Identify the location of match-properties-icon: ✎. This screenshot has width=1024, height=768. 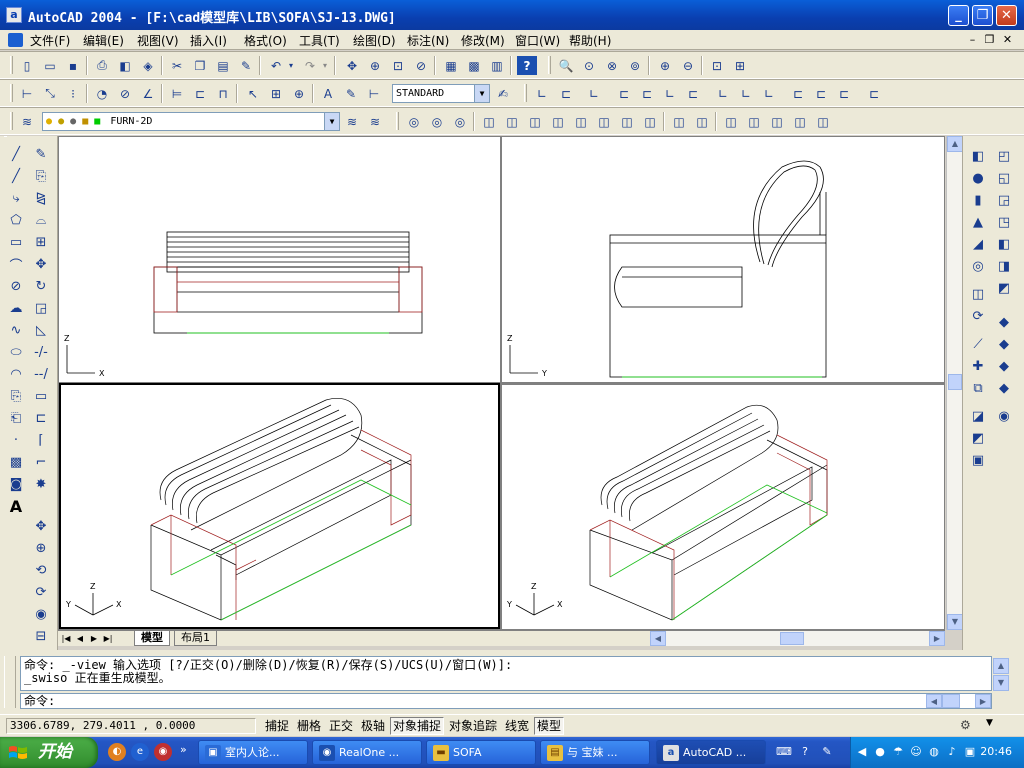
(246, 65).